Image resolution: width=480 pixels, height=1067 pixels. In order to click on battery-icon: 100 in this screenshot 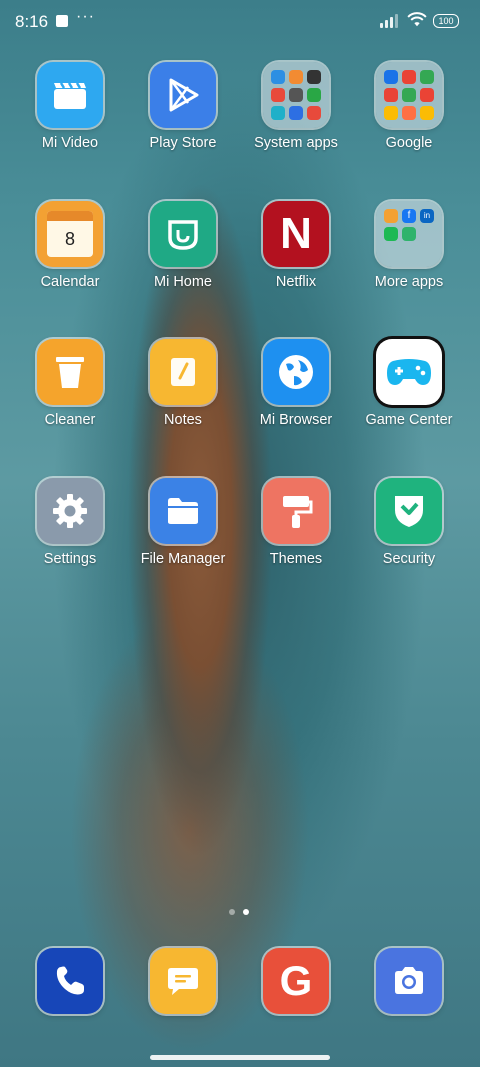, I will do `click(446, 21)`.